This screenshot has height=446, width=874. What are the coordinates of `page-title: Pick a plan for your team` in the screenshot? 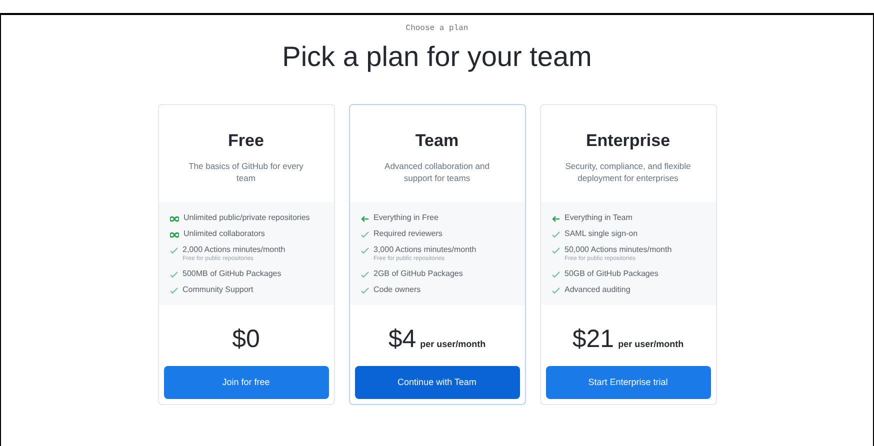 It's located at (437, 57).